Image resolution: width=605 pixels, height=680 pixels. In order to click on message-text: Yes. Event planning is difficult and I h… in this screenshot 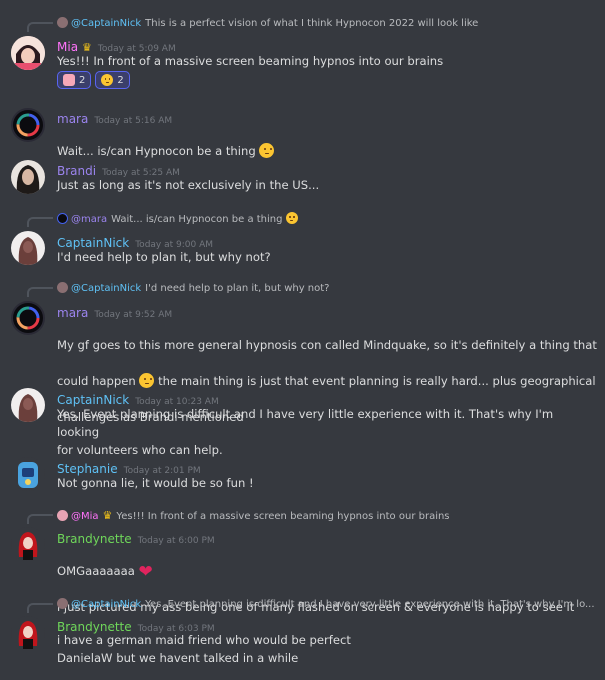, I will do `click(305, 432)`.